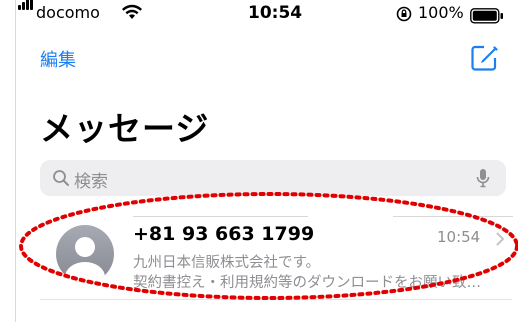 The height and width of the screenshot is (322, 518). I want to click on avatar-icon, so click(85, 254).